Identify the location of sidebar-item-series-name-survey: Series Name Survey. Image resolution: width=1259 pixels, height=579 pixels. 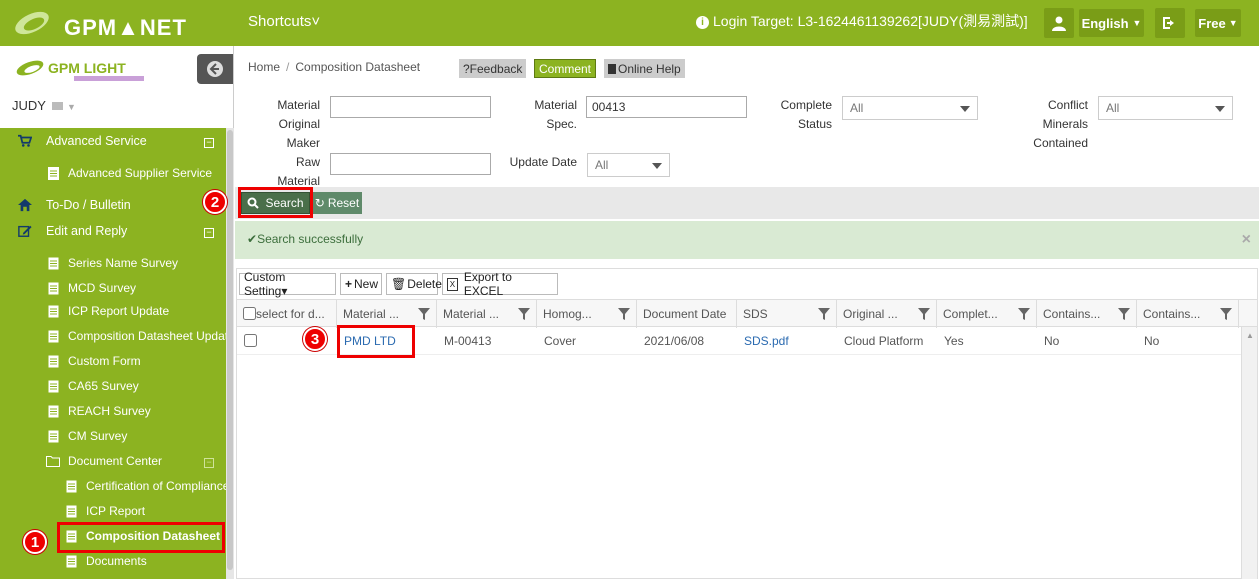
(112, 263).